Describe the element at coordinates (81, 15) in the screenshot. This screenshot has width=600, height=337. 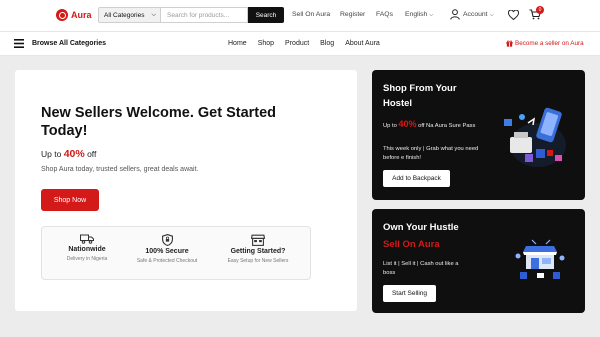
I see `brand-name: Aura` at that location.